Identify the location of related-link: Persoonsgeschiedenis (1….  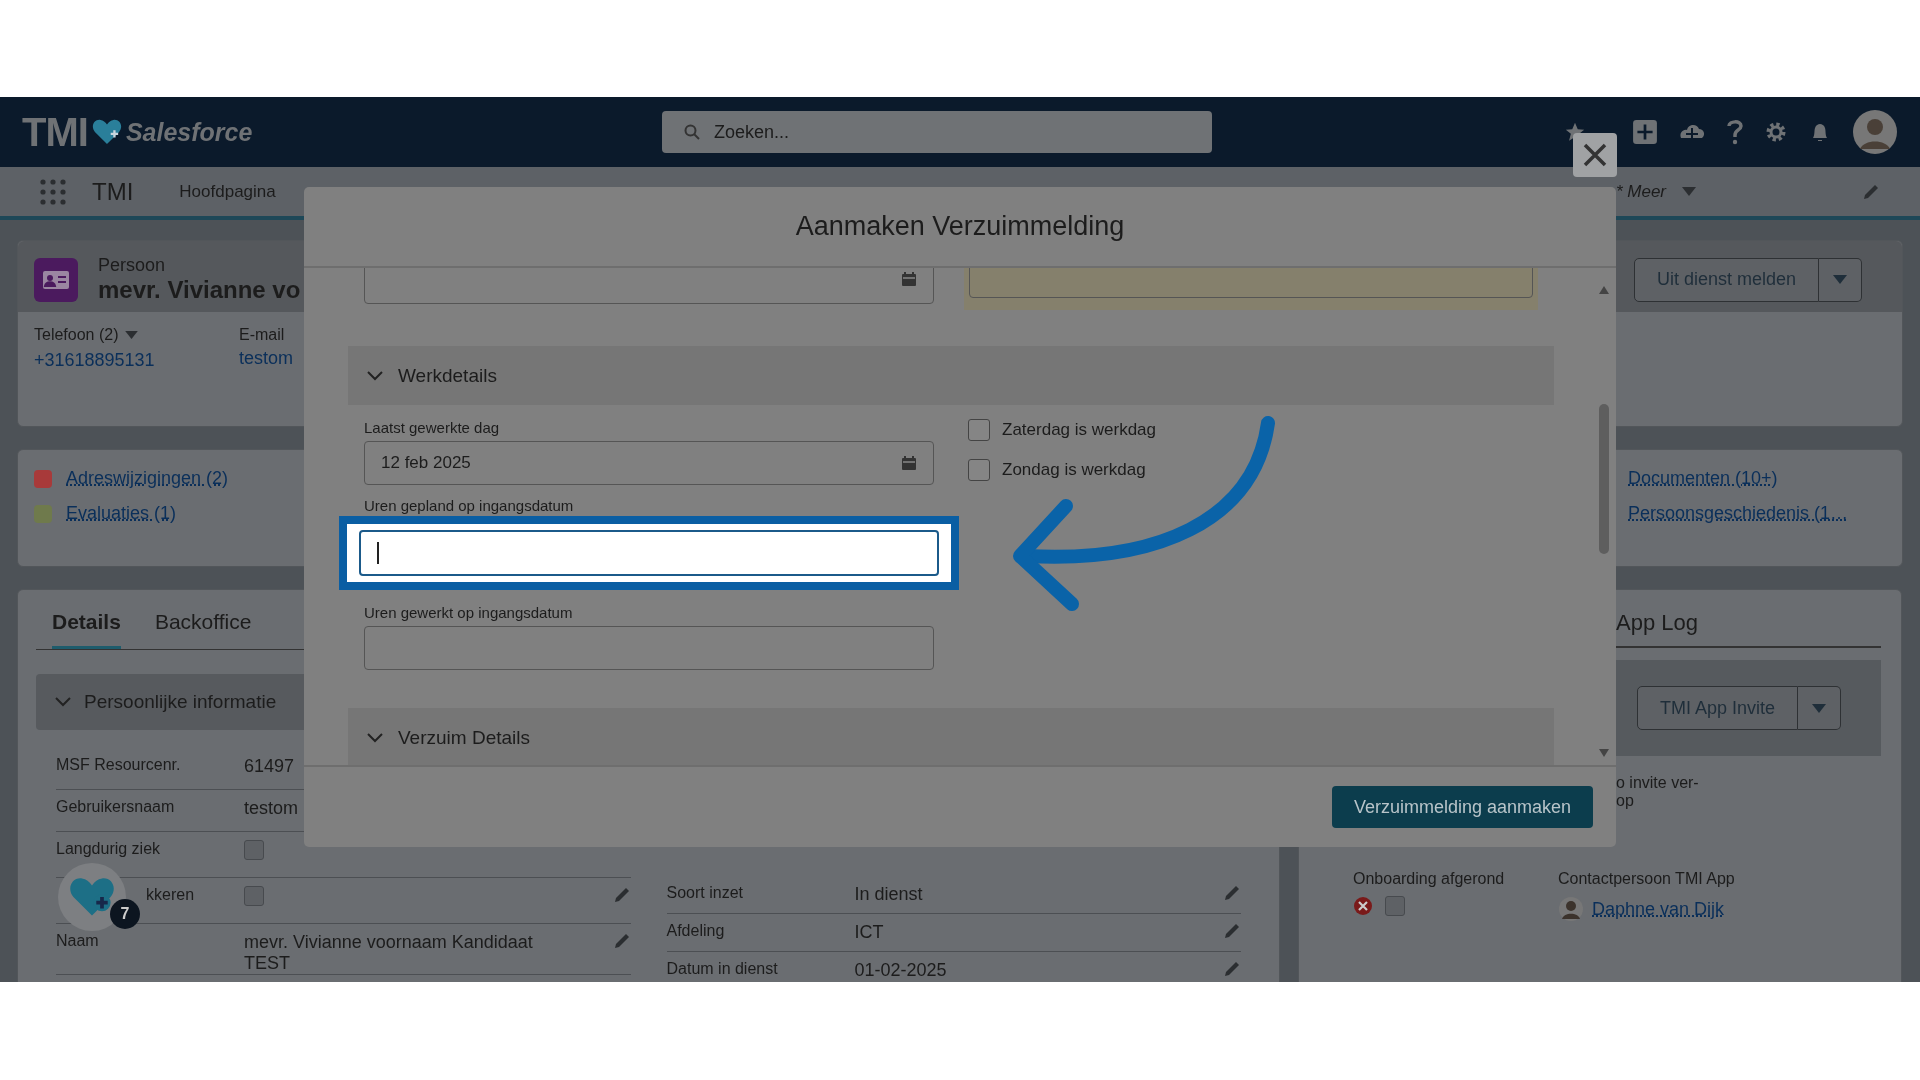
(1748, 513).